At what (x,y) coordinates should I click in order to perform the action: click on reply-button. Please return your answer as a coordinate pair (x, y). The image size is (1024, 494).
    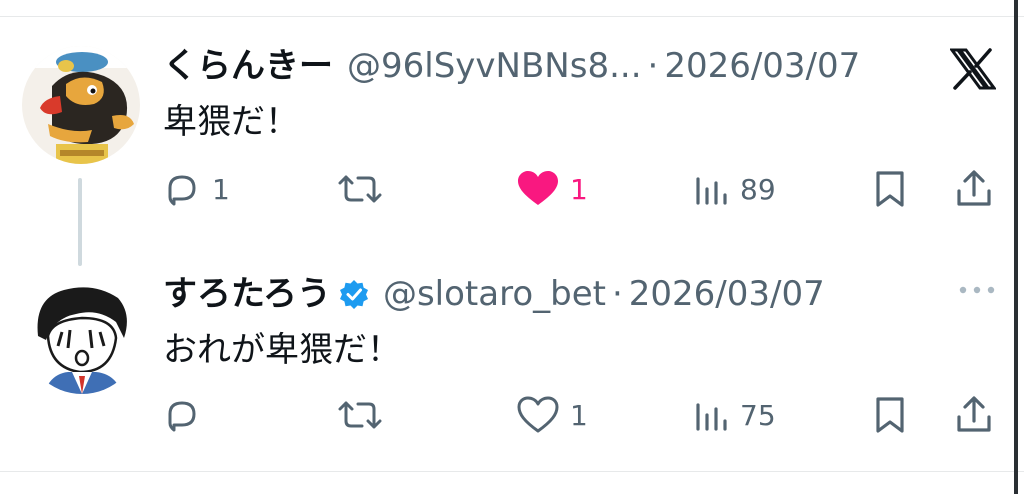
    Looking at the image, I should click on (187, 415).